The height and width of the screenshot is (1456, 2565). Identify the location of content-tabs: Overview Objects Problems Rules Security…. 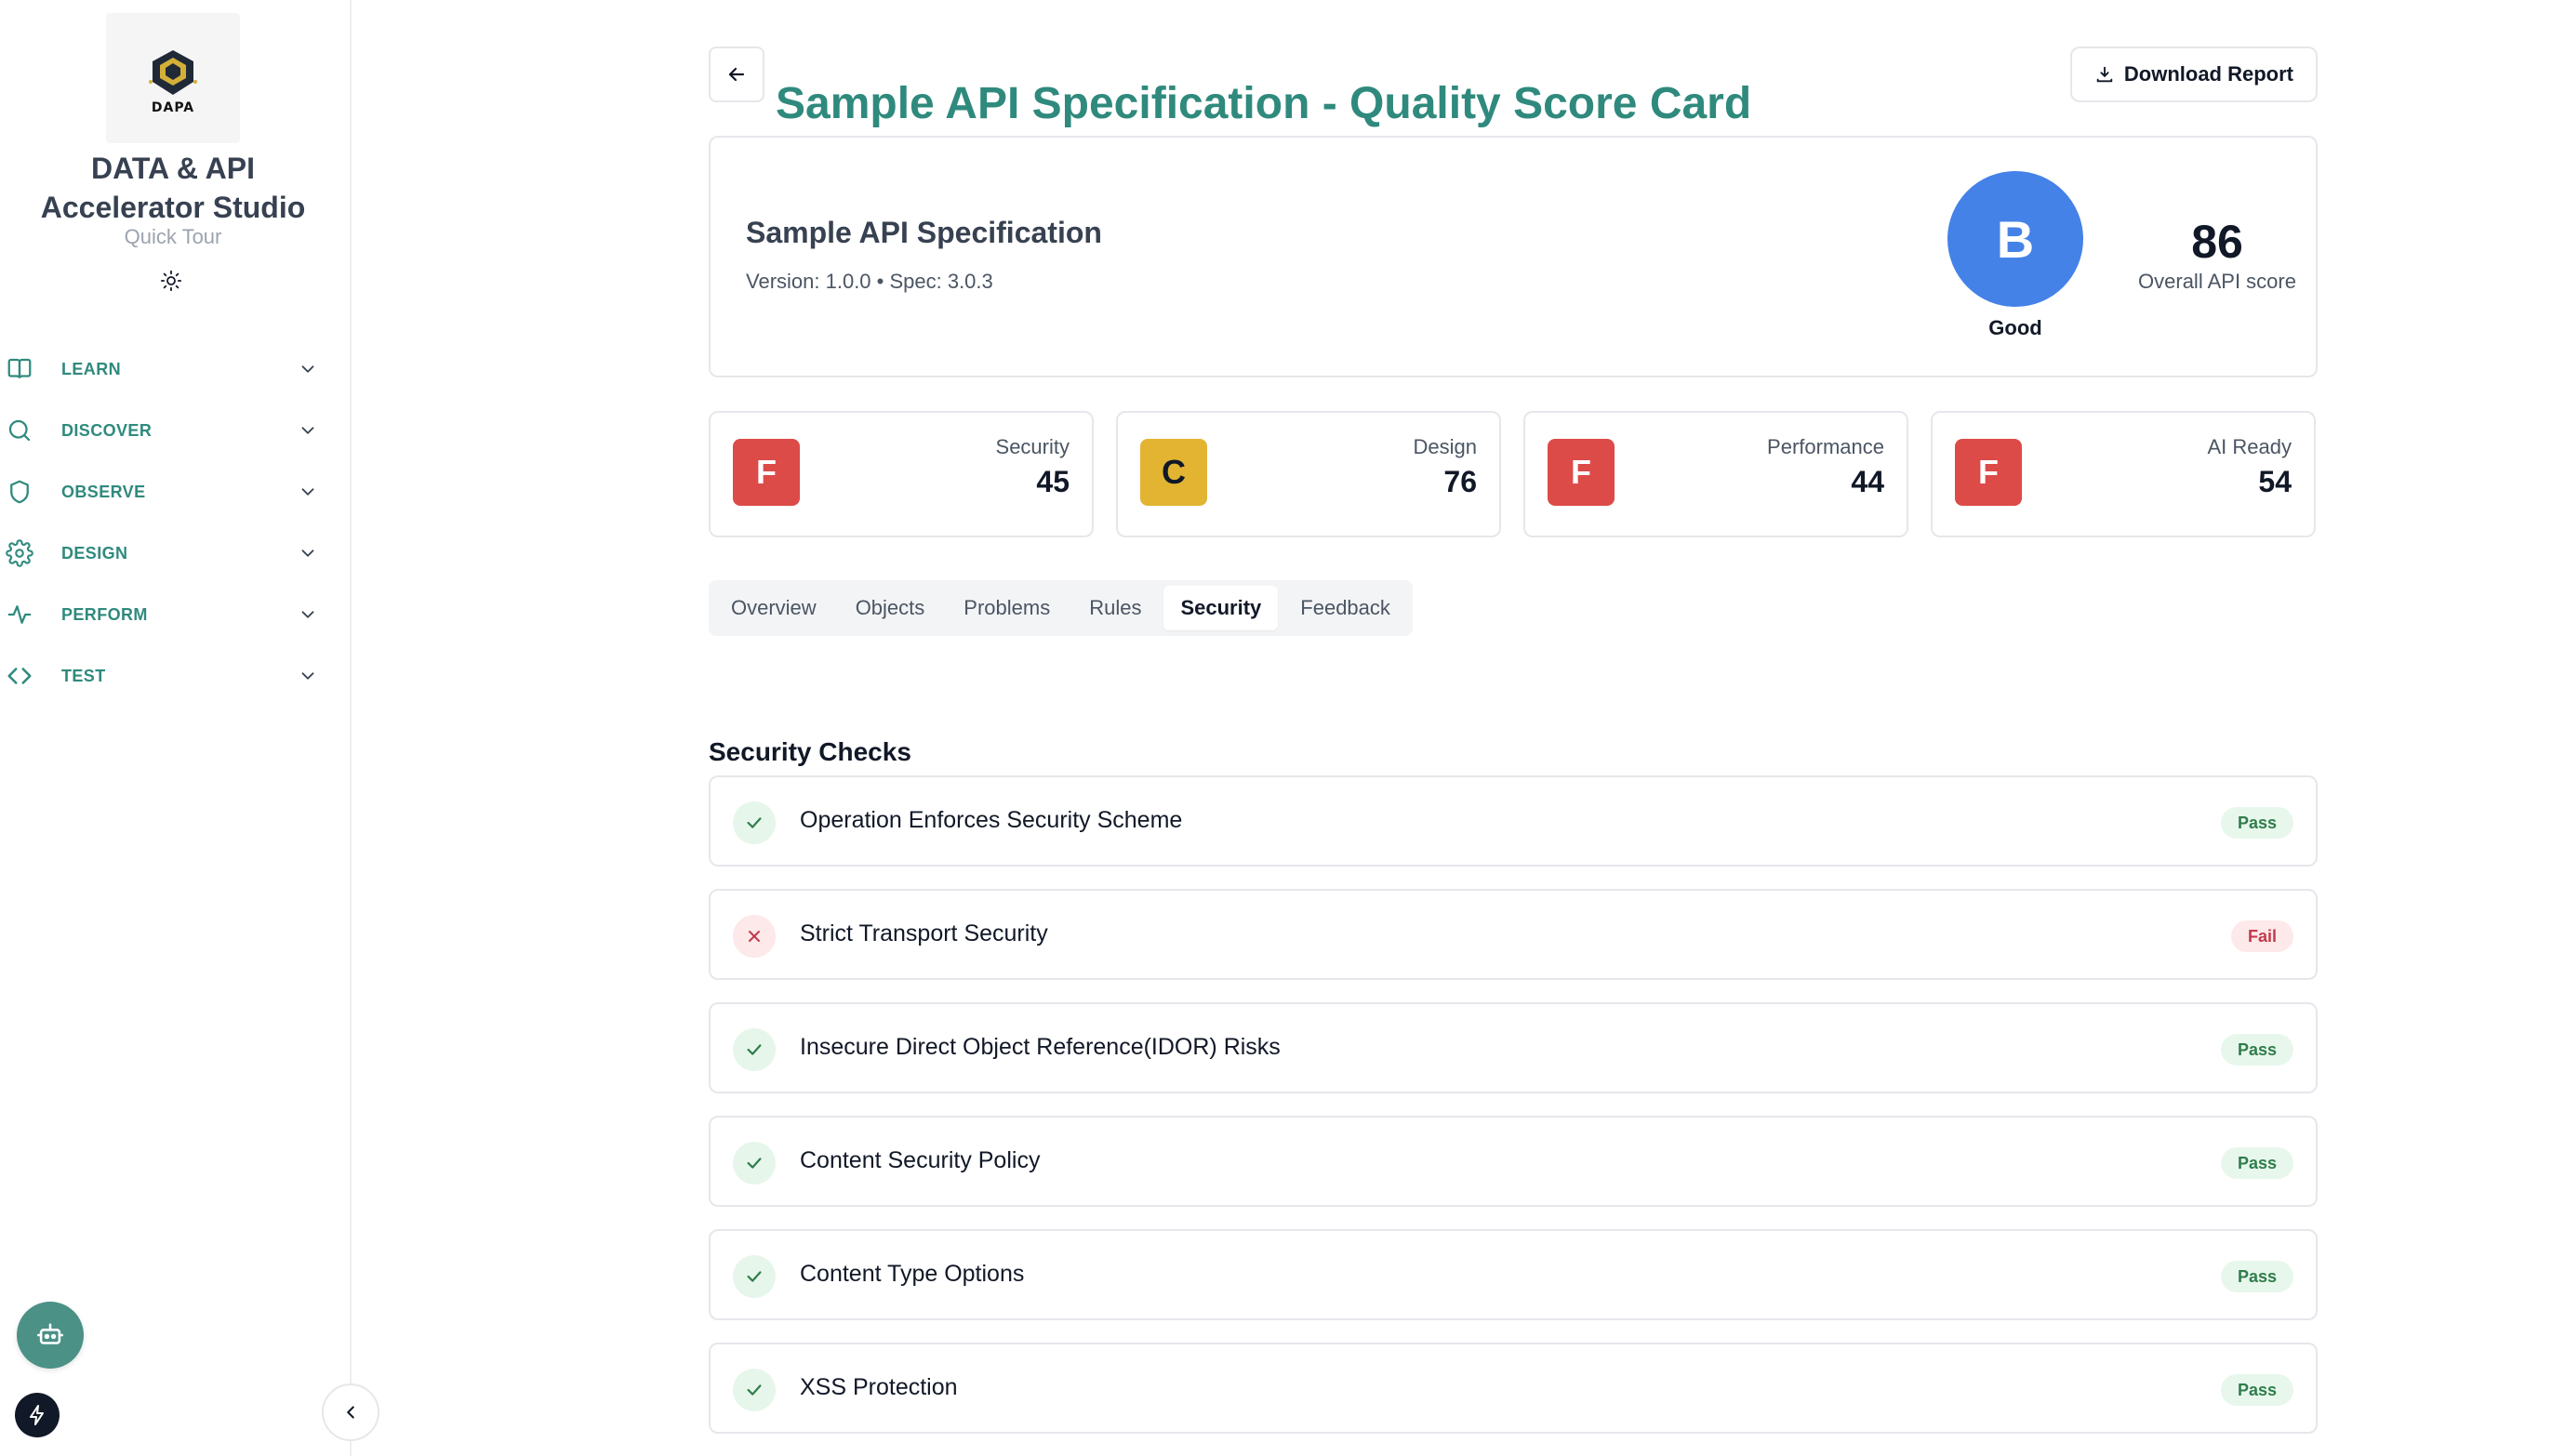
(1061, 608).